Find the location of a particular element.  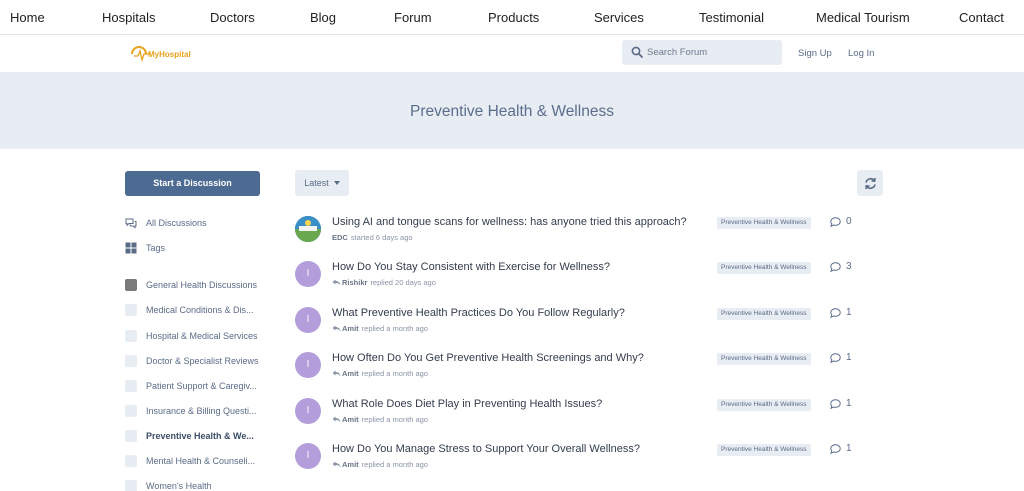

discussion-meta: Rishikr replied 20 days ago is located at coordinates (384, 282).